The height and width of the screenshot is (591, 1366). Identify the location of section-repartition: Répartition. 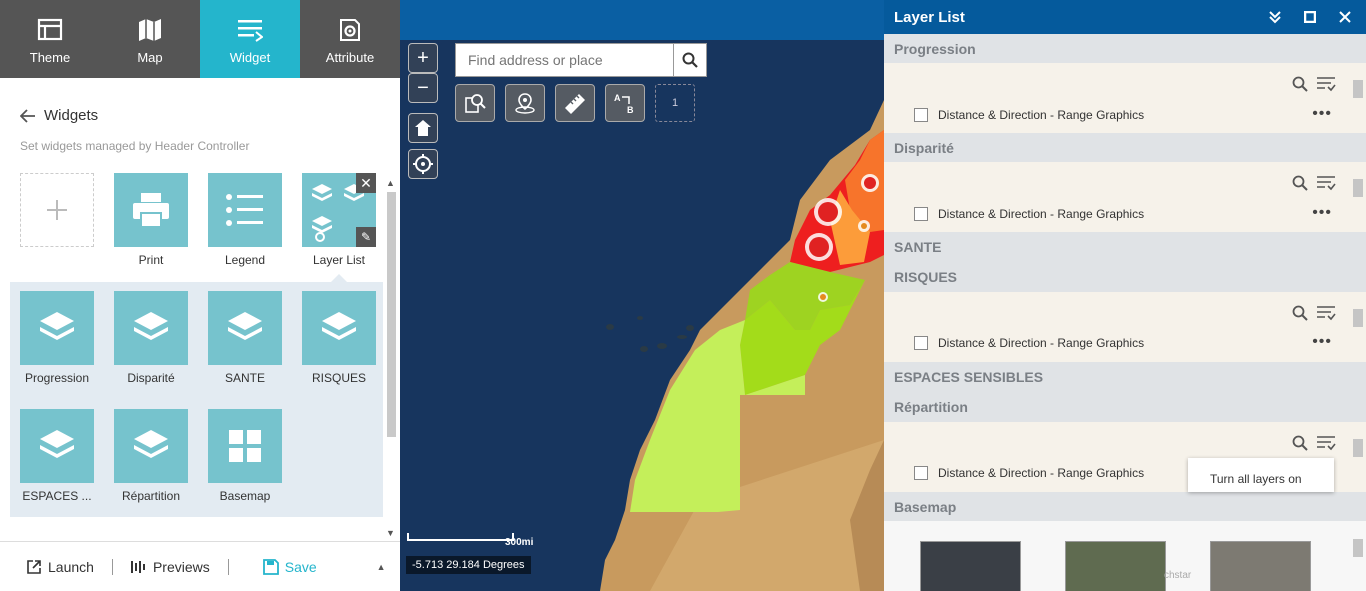
(1125, 407).